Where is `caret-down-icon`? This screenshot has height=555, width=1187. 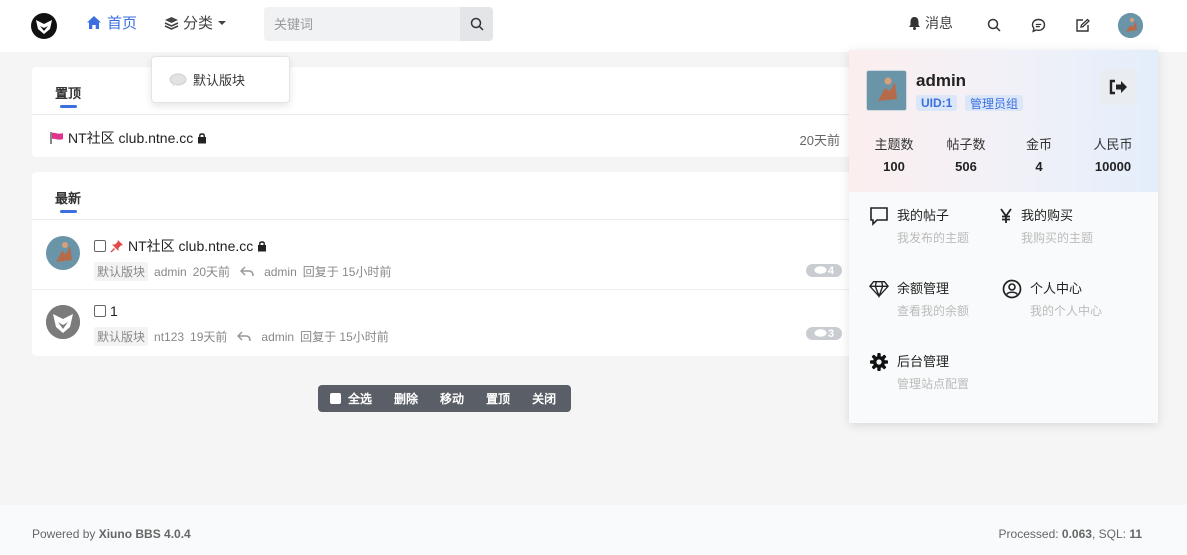
caret-down-icon is located at coordinates (222, 22).